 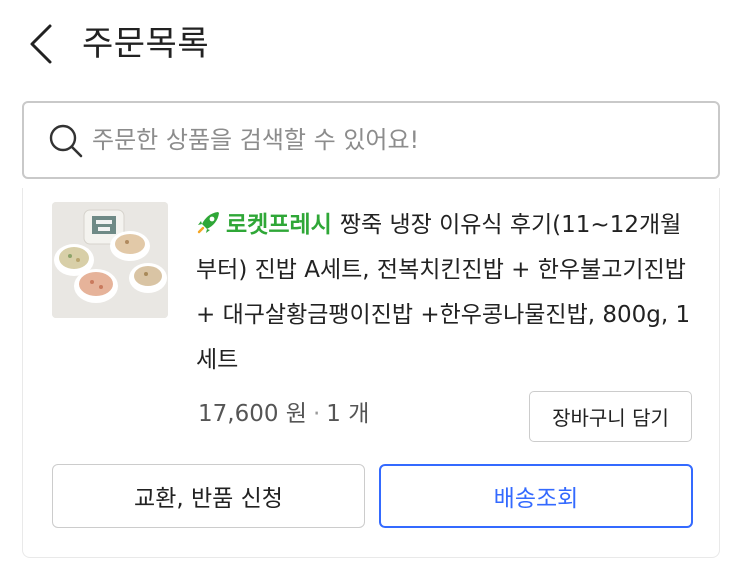 What do you see at coordinates (279, 225) in the screenshot?
I see `rocket-fresh-badge: 로켓프레시` at bounding box center [279, 225].